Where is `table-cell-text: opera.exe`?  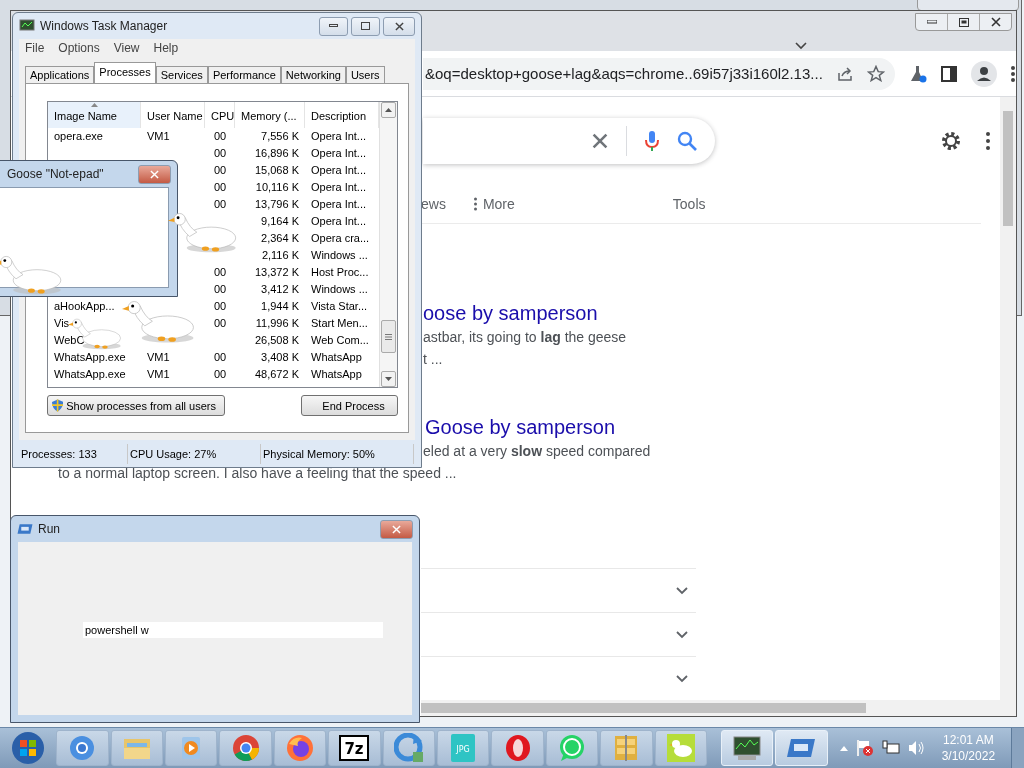
table-cell-text: opera.exe is located at coordinates (78, 136).